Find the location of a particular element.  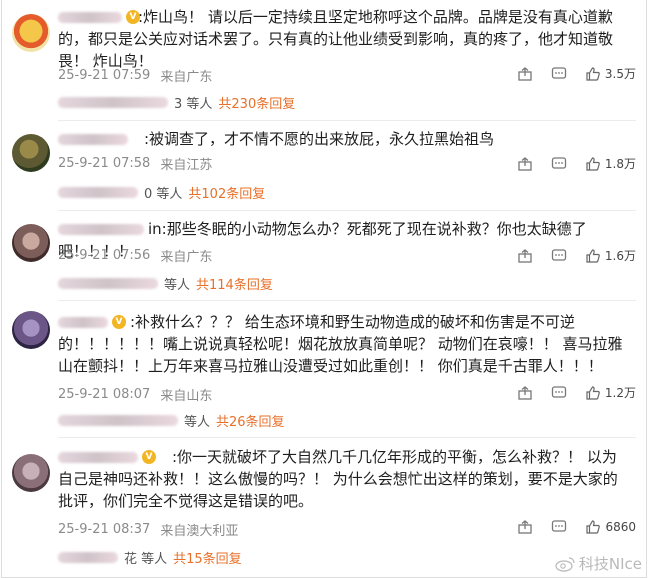

comment-meta: 25-9-21 08:07 来自山东 is located at coordinates (135, 394).